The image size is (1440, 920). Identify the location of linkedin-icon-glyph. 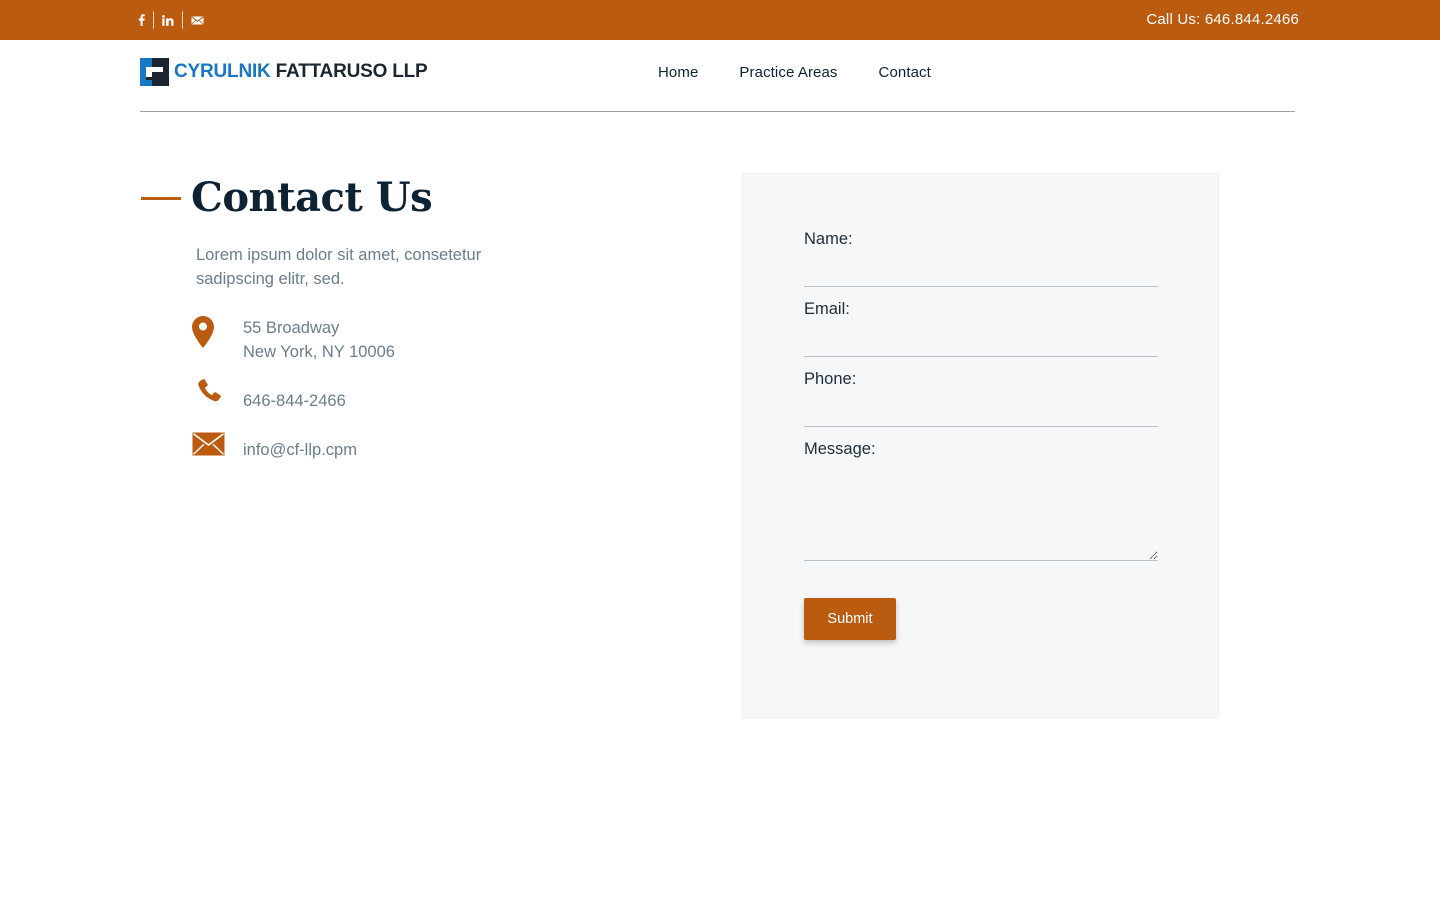
(168, 20).